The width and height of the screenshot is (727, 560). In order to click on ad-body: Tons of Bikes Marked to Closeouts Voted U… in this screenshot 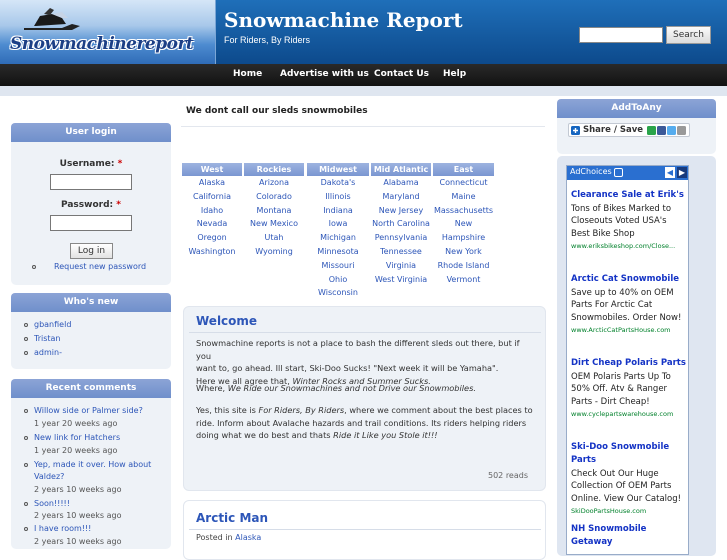, I will do `click(621, 221)`.